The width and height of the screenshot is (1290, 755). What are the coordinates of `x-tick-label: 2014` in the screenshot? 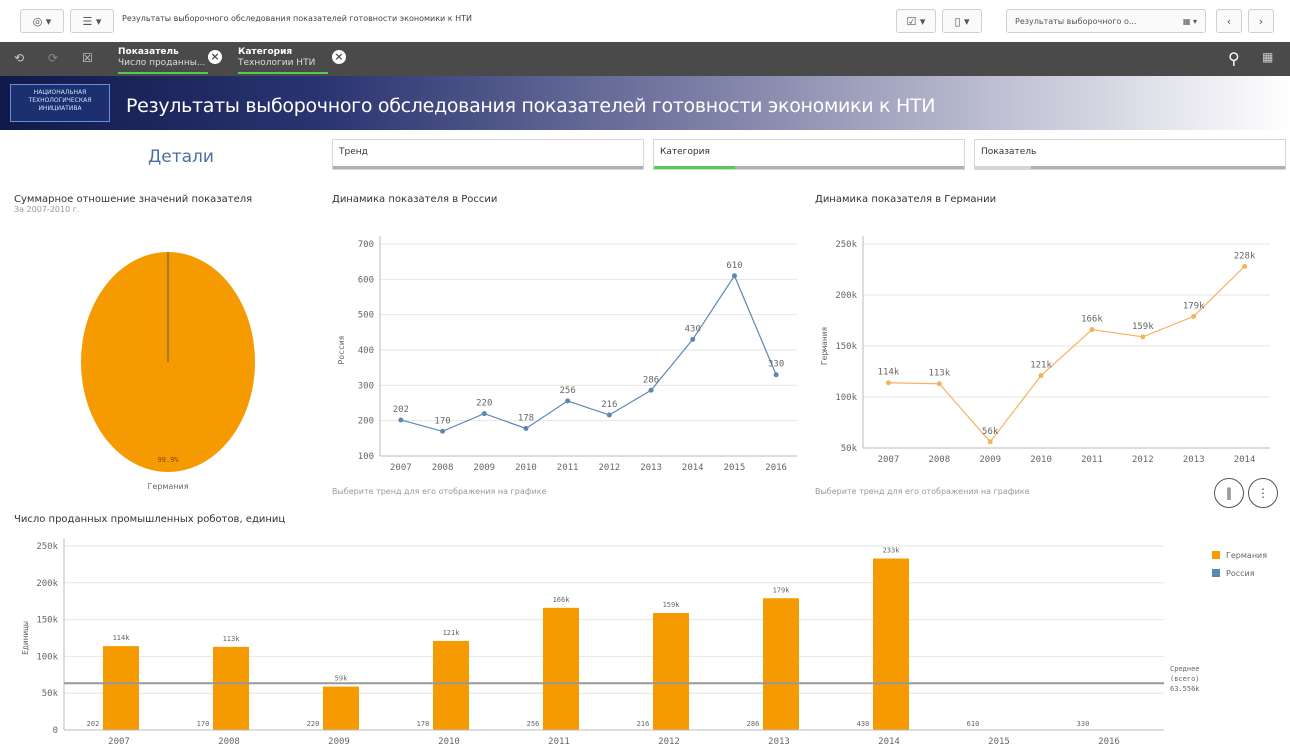 It's located at (1245, 460).